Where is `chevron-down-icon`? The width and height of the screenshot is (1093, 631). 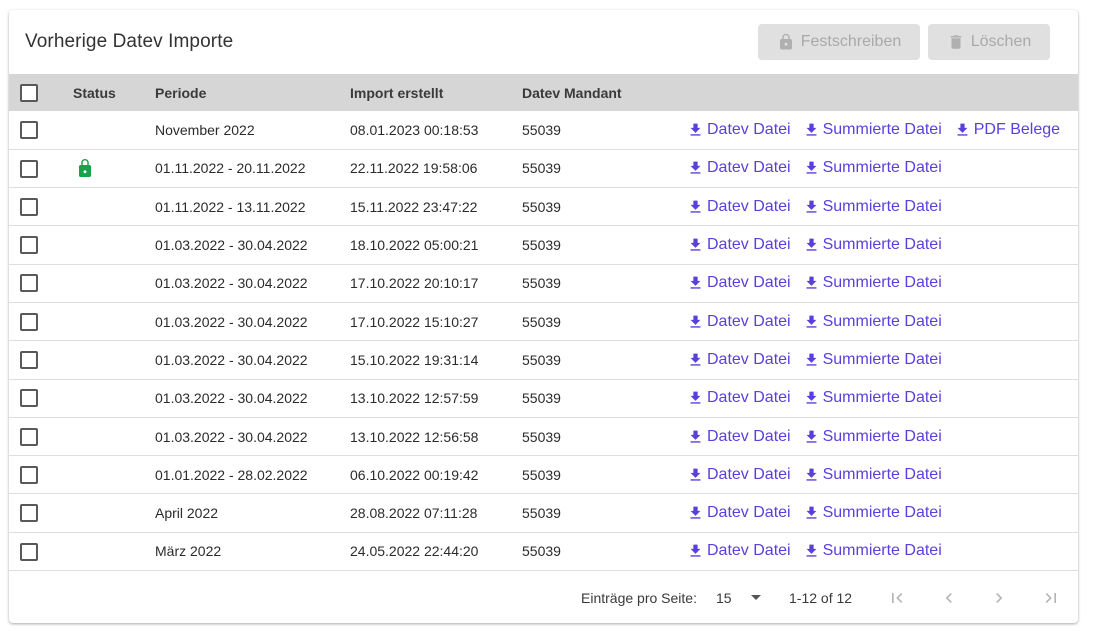
chevron-down-icon is located at coordinates (756, 597).